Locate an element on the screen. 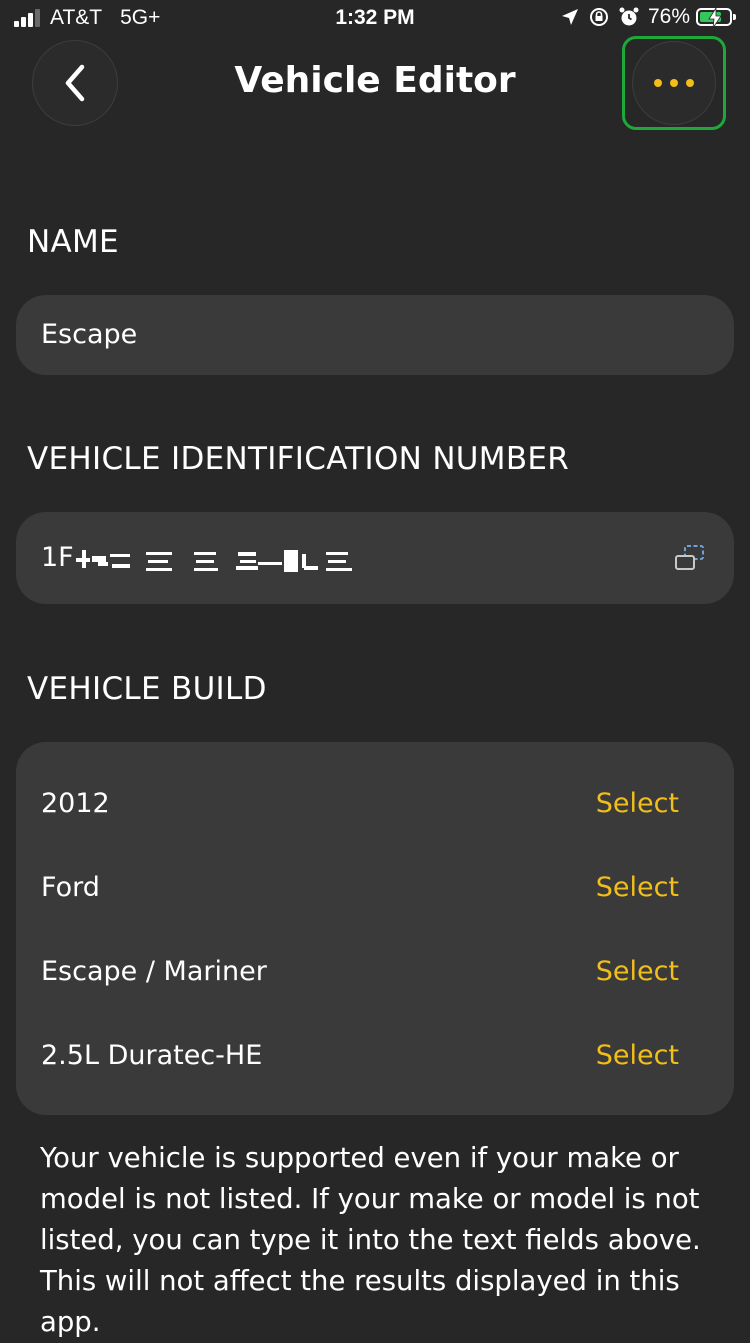  select-make-button: Select is located at coordinates (637, 887).